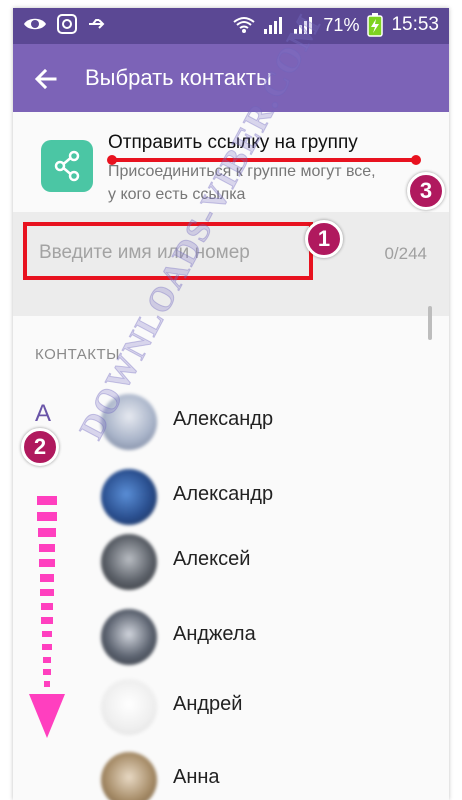 This screenshot has height=800, width=462. What do you see at coordinates (214, 634) in the screenshot?
I see `contact-name: Анджела` at bounding box center [214, 634].